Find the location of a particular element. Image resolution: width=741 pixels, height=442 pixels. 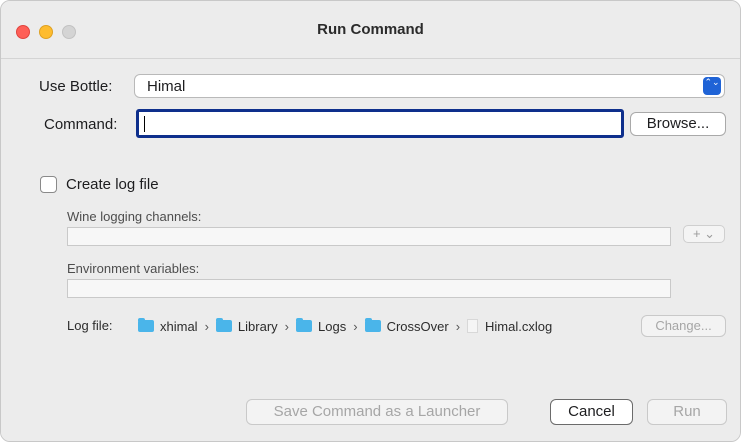

path-segment-label: Logs is located at coordinates (332, 326).